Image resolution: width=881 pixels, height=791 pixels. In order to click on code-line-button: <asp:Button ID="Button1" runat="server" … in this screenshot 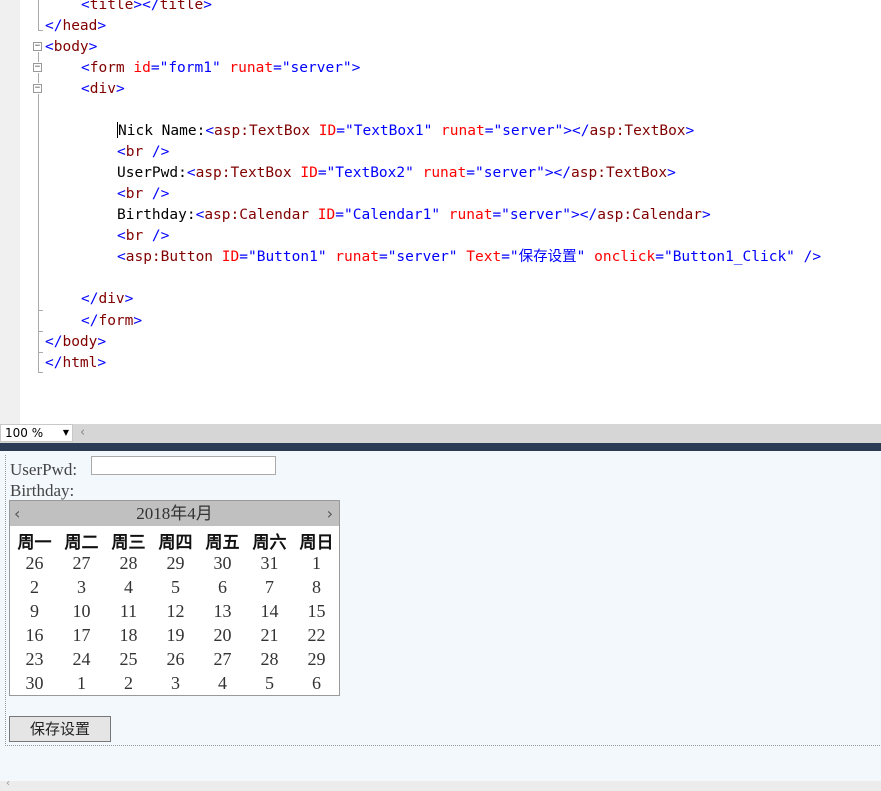, I will do `click(469, 257)`.